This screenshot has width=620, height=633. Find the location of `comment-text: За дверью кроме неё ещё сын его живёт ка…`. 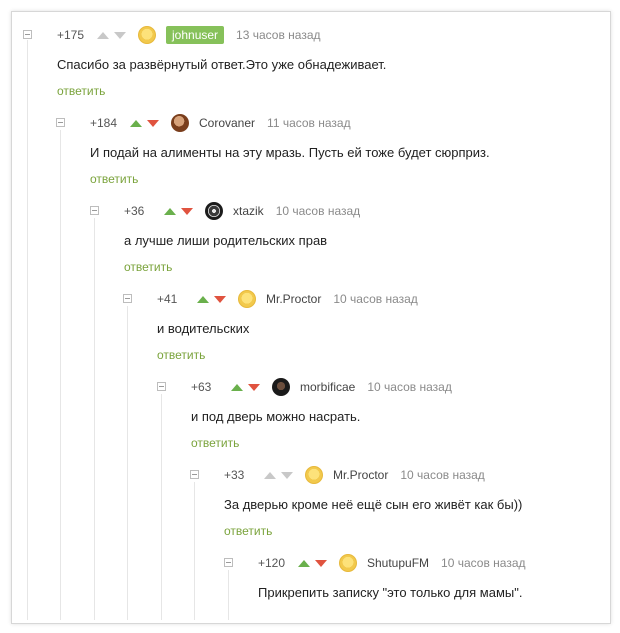

comment-text: За дверью кроме неё ещё сын его живёт ка… is located at coordinates (373, 504).